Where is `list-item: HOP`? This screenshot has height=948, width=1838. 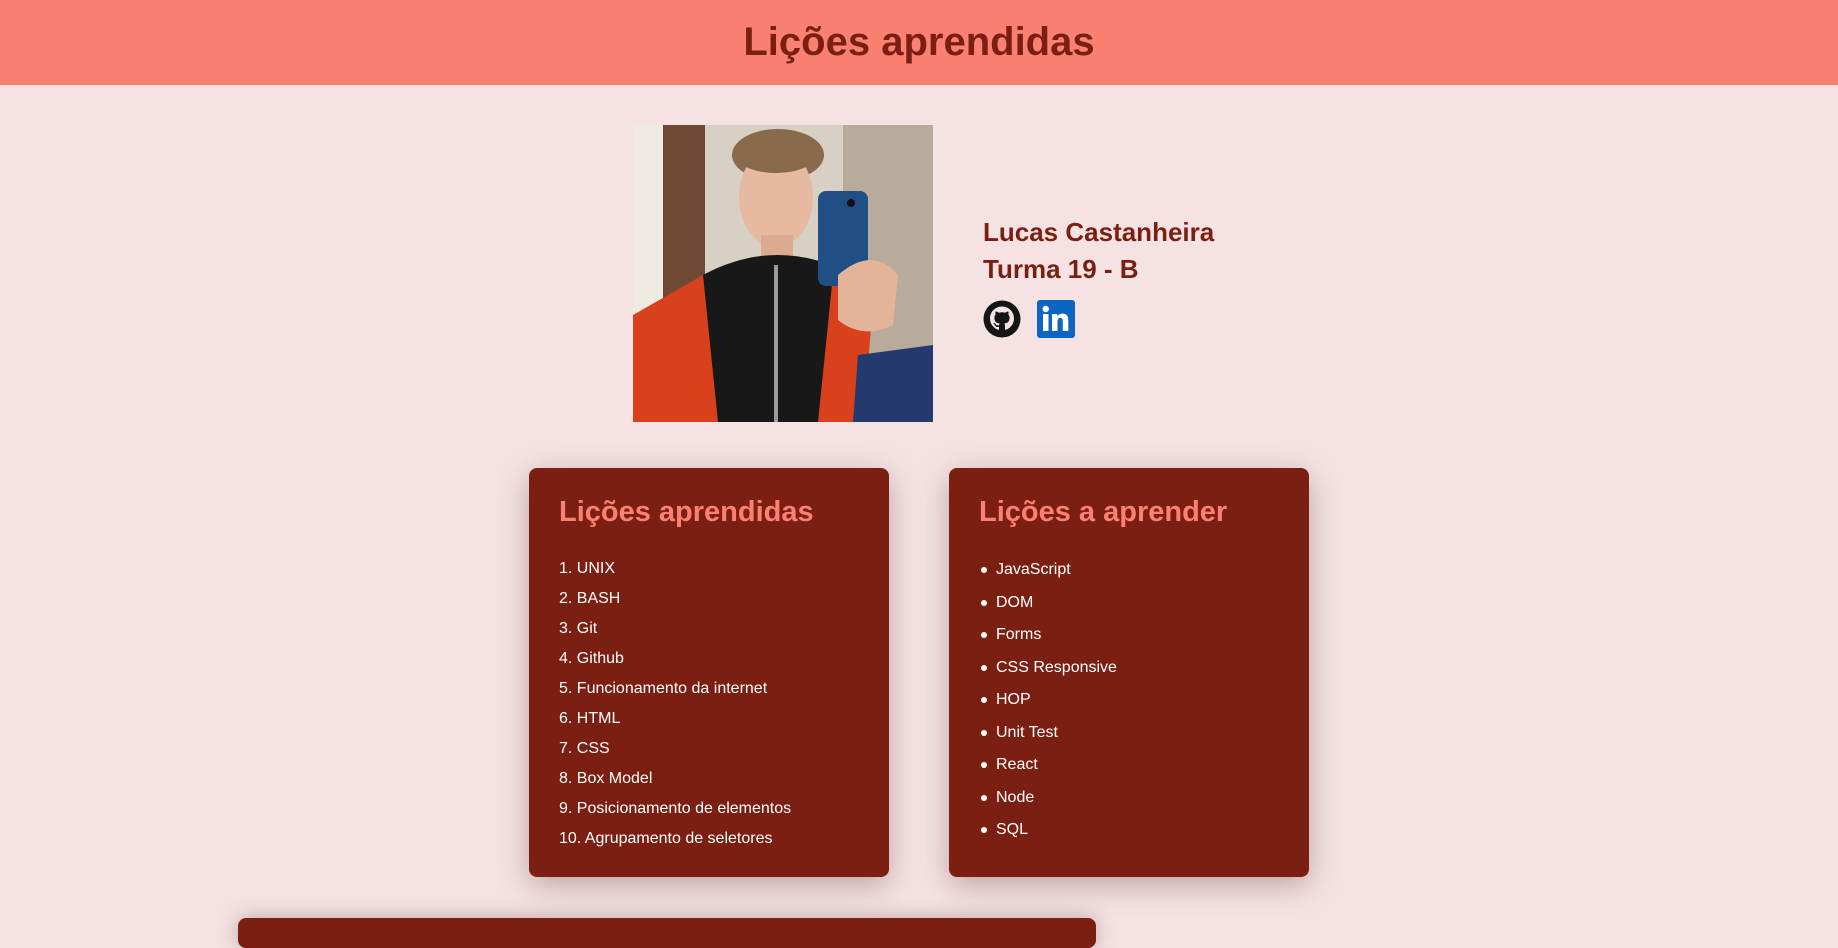 list-item: HOP is located at coordinates (1129, 700).